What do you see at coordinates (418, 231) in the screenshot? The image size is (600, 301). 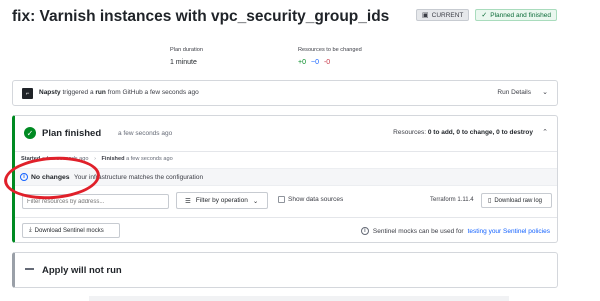 I see `sentinel-note-text: Sentinel mocks can be used for` at bounding box center [418, 231].